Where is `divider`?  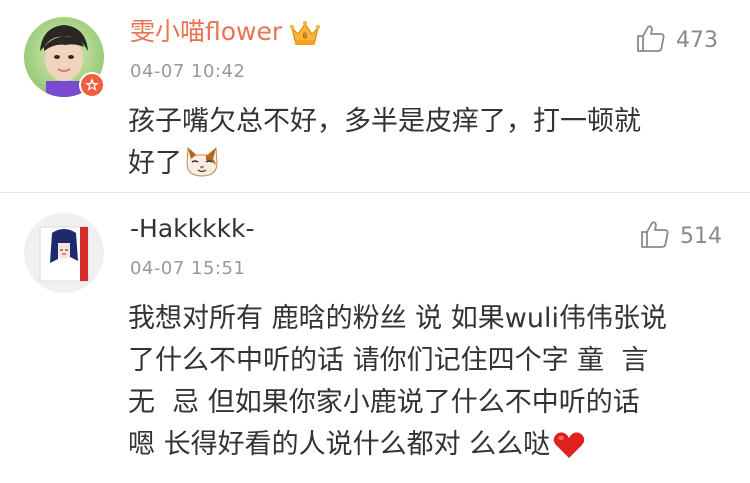
divider is located at coordinates (375, 192).